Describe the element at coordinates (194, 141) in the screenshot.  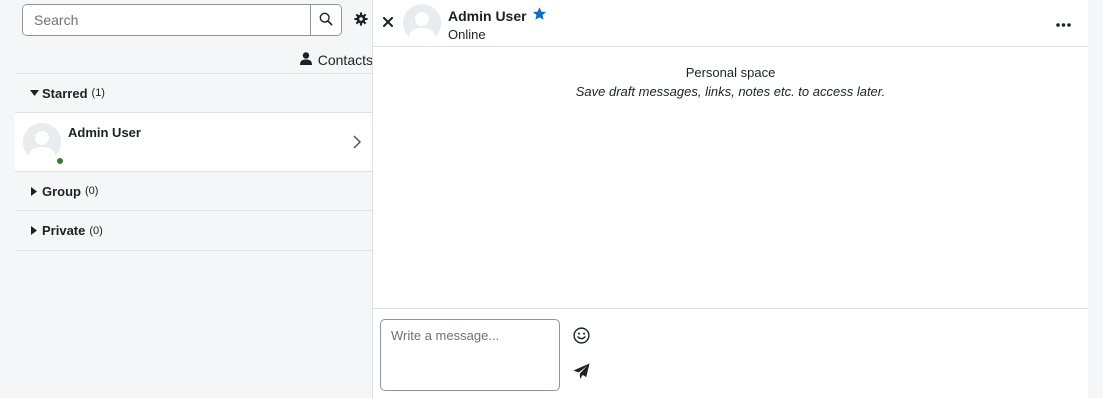
I see `list-item: Admin User` at that location.